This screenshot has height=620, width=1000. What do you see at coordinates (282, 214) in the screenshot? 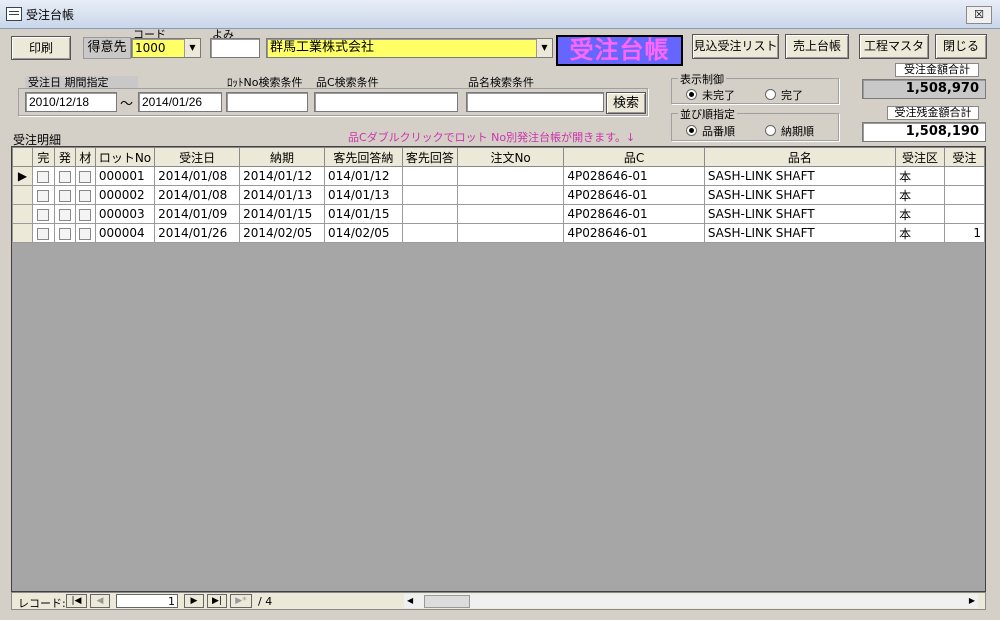
I see `due-date-cell: 2014/01/15` at bounding box center [282, 214].